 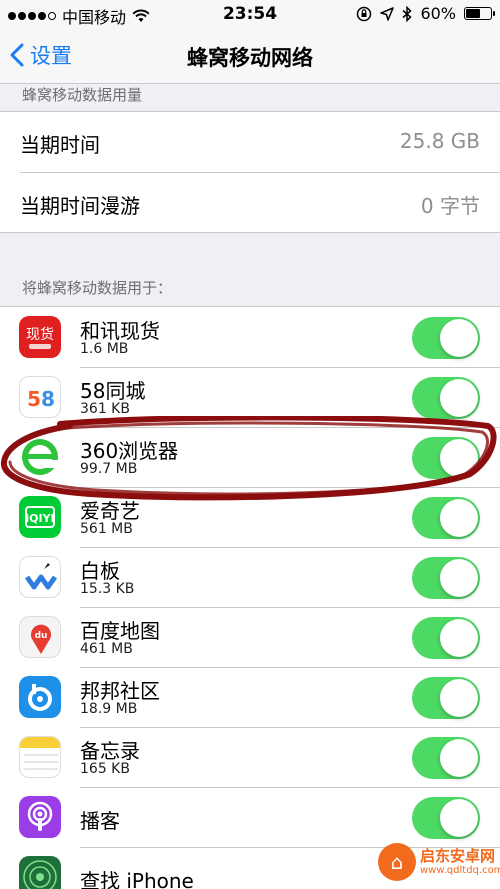 What do you see at coordinates (120, 331) in the screenshot?
I see `app-name: 和讯现货` at bounding box center [120, 331].